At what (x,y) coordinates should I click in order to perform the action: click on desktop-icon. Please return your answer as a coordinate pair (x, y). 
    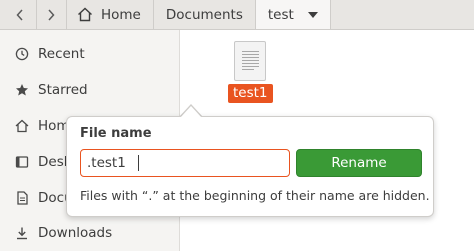
    Looking at the image, I should click on (22, 162).